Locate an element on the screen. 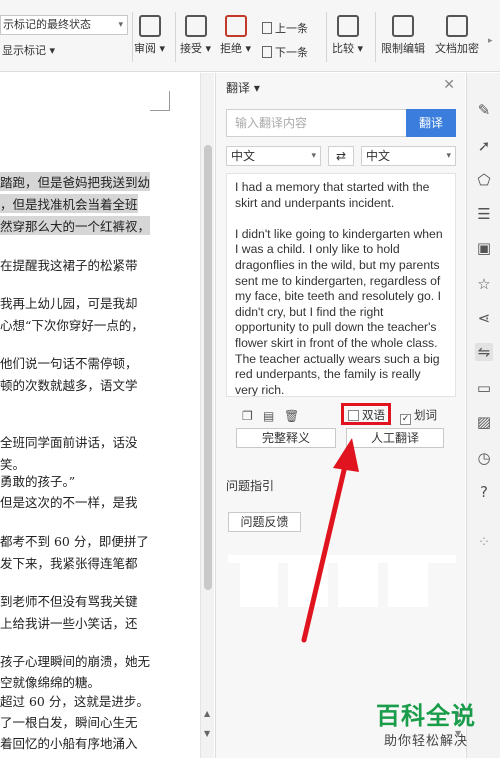 The image size is (500, 758). markup-state-value: 示标记的最终状态 is located at coordinates (47, 24).